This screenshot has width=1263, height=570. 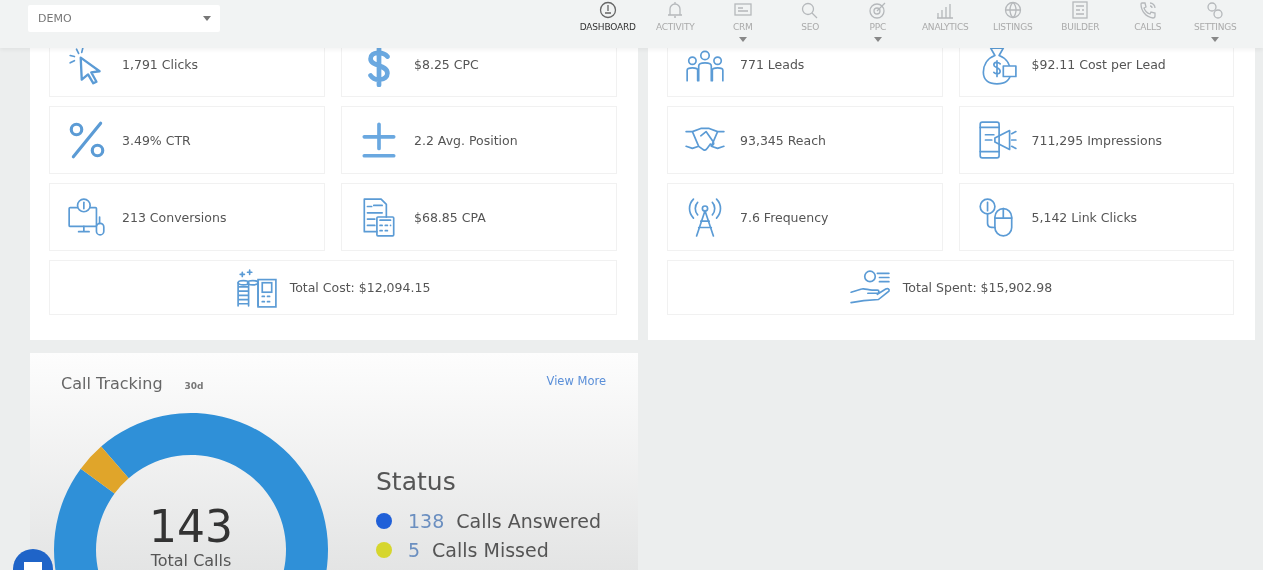 What do you see at coordinates (450, 217) in the screenshot?
I see `stat-text: $68.85 CPA` at bounding box center [450, 217].